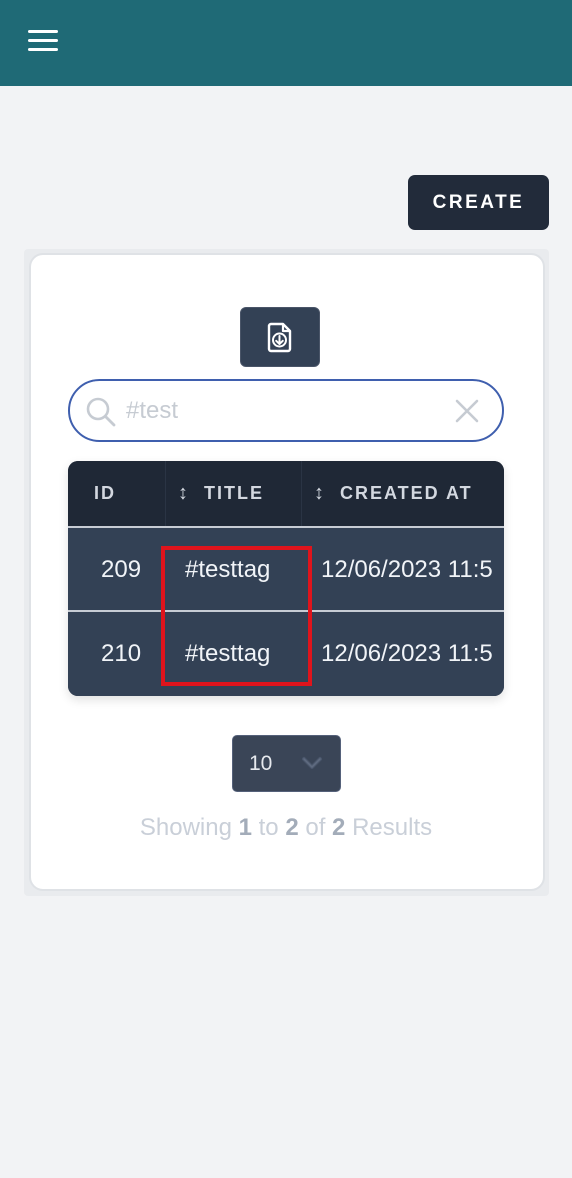  What do you see at coordinates (43, 41) in the screenshot?
I see `hamburger-menu-icon` at bounding box center [43, 41].